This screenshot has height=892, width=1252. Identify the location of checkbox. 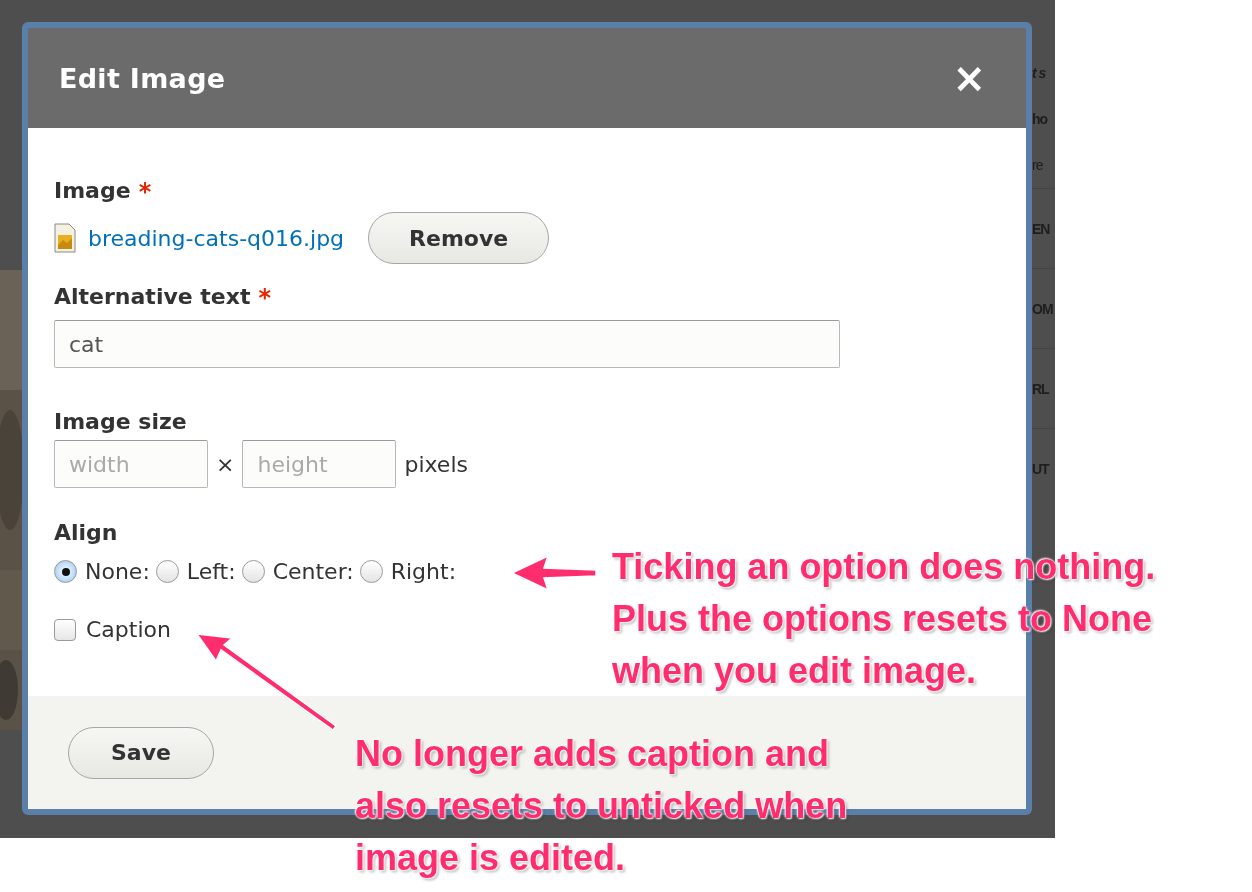
(65, 629).